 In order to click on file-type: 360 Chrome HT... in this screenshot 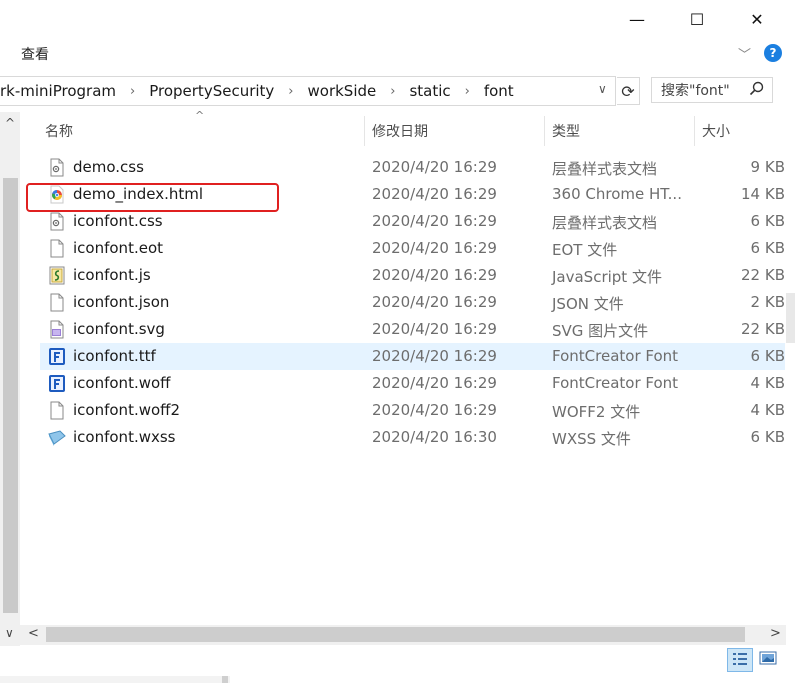, I will do `click(617, 194)`.